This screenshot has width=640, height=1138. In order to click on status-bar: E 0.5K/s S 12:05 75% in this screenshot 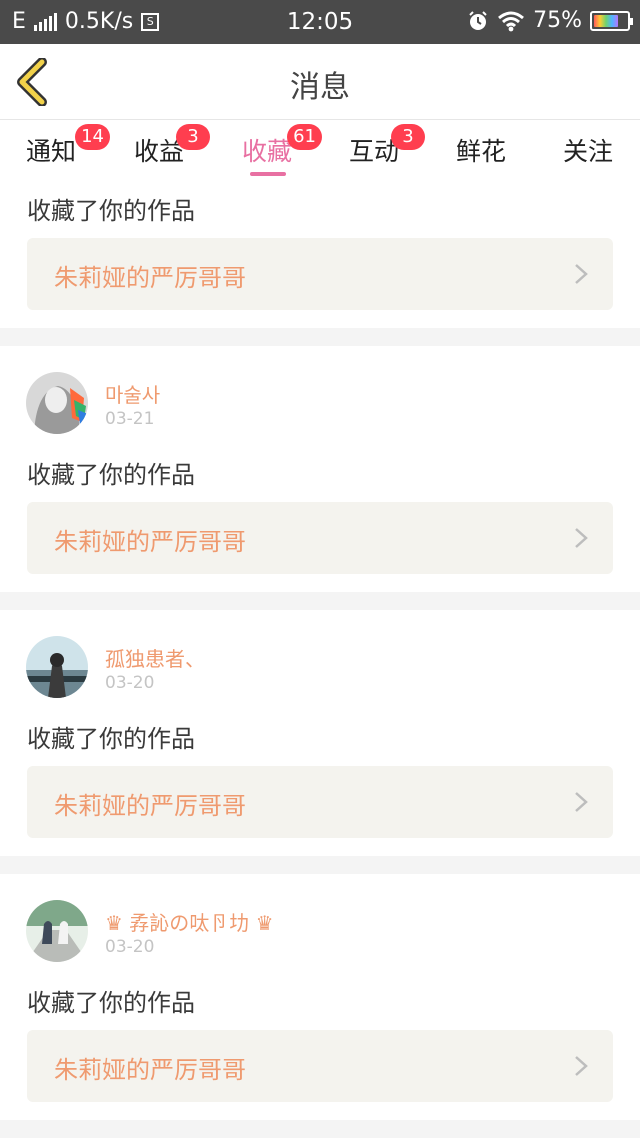, I will do `click(320, 22)`.